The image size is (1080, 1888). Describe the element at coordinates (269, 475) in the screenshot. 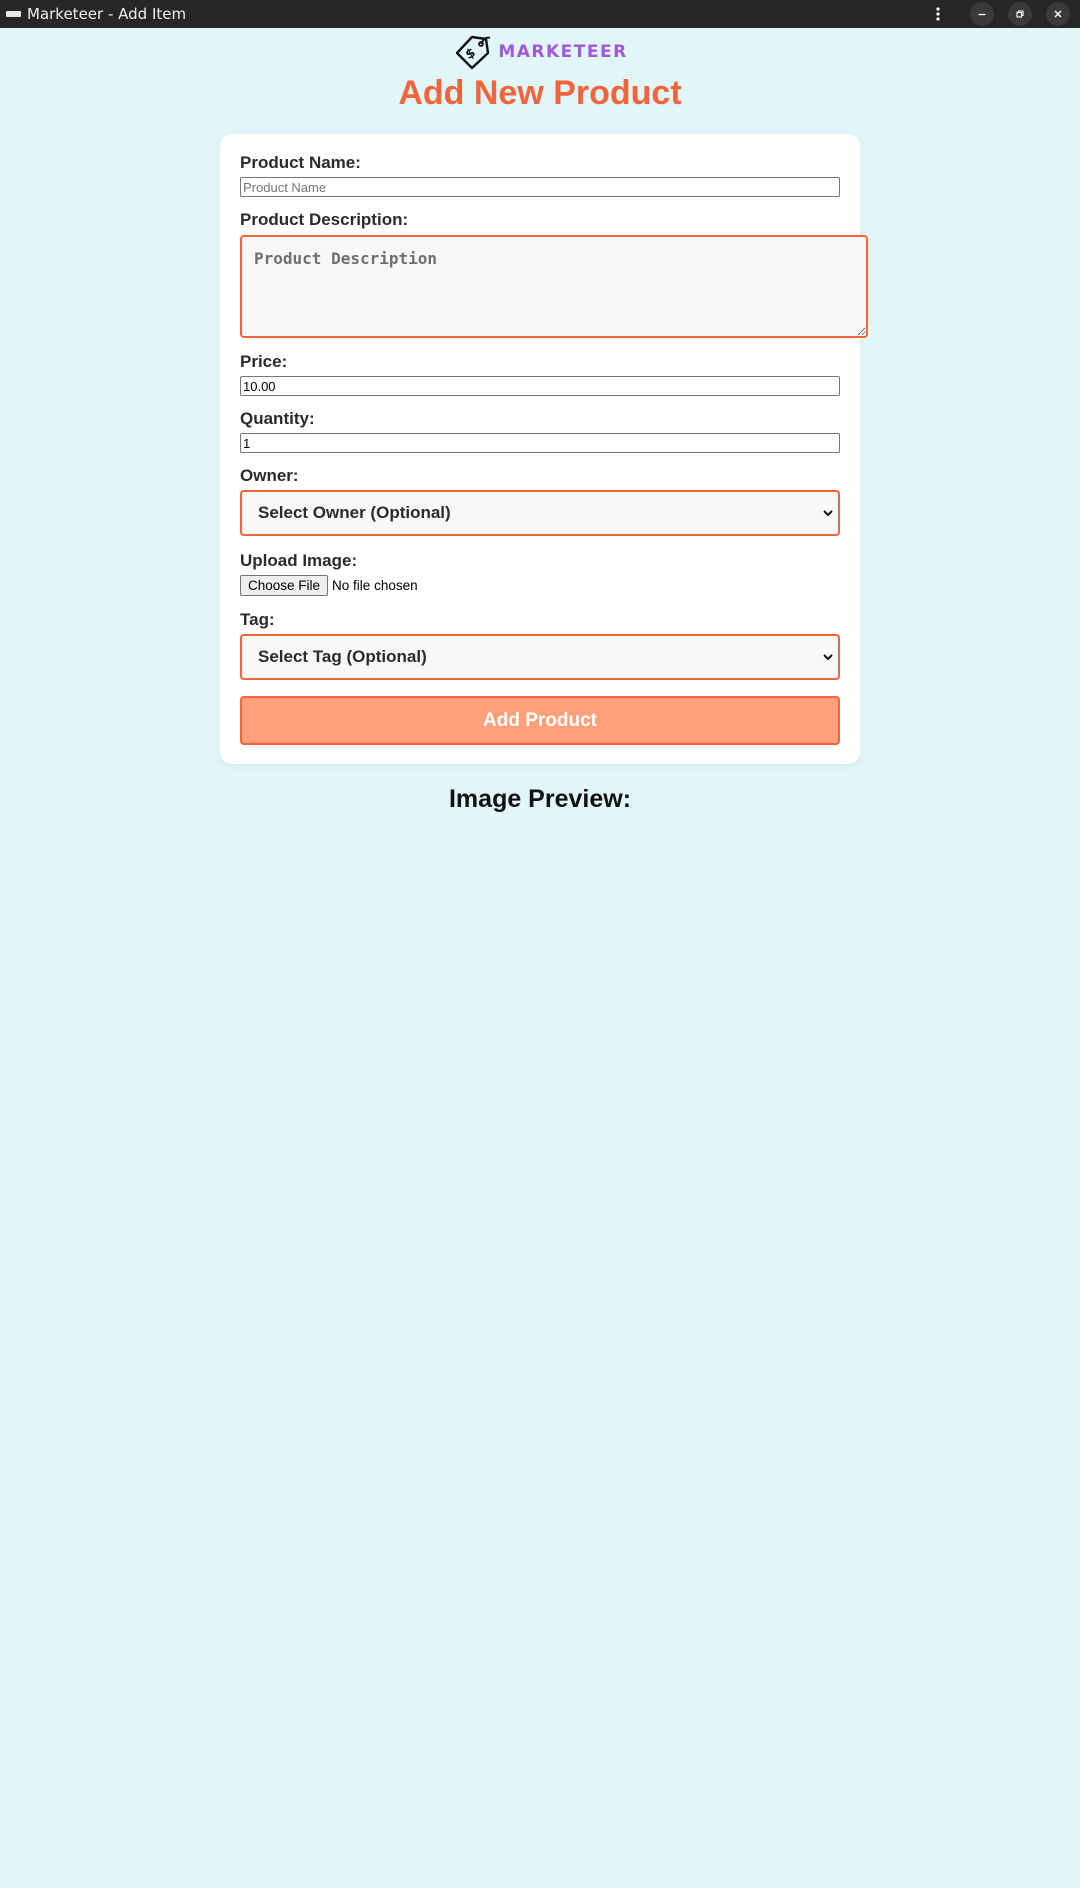

I see `owner-label: Owner:` at that location.